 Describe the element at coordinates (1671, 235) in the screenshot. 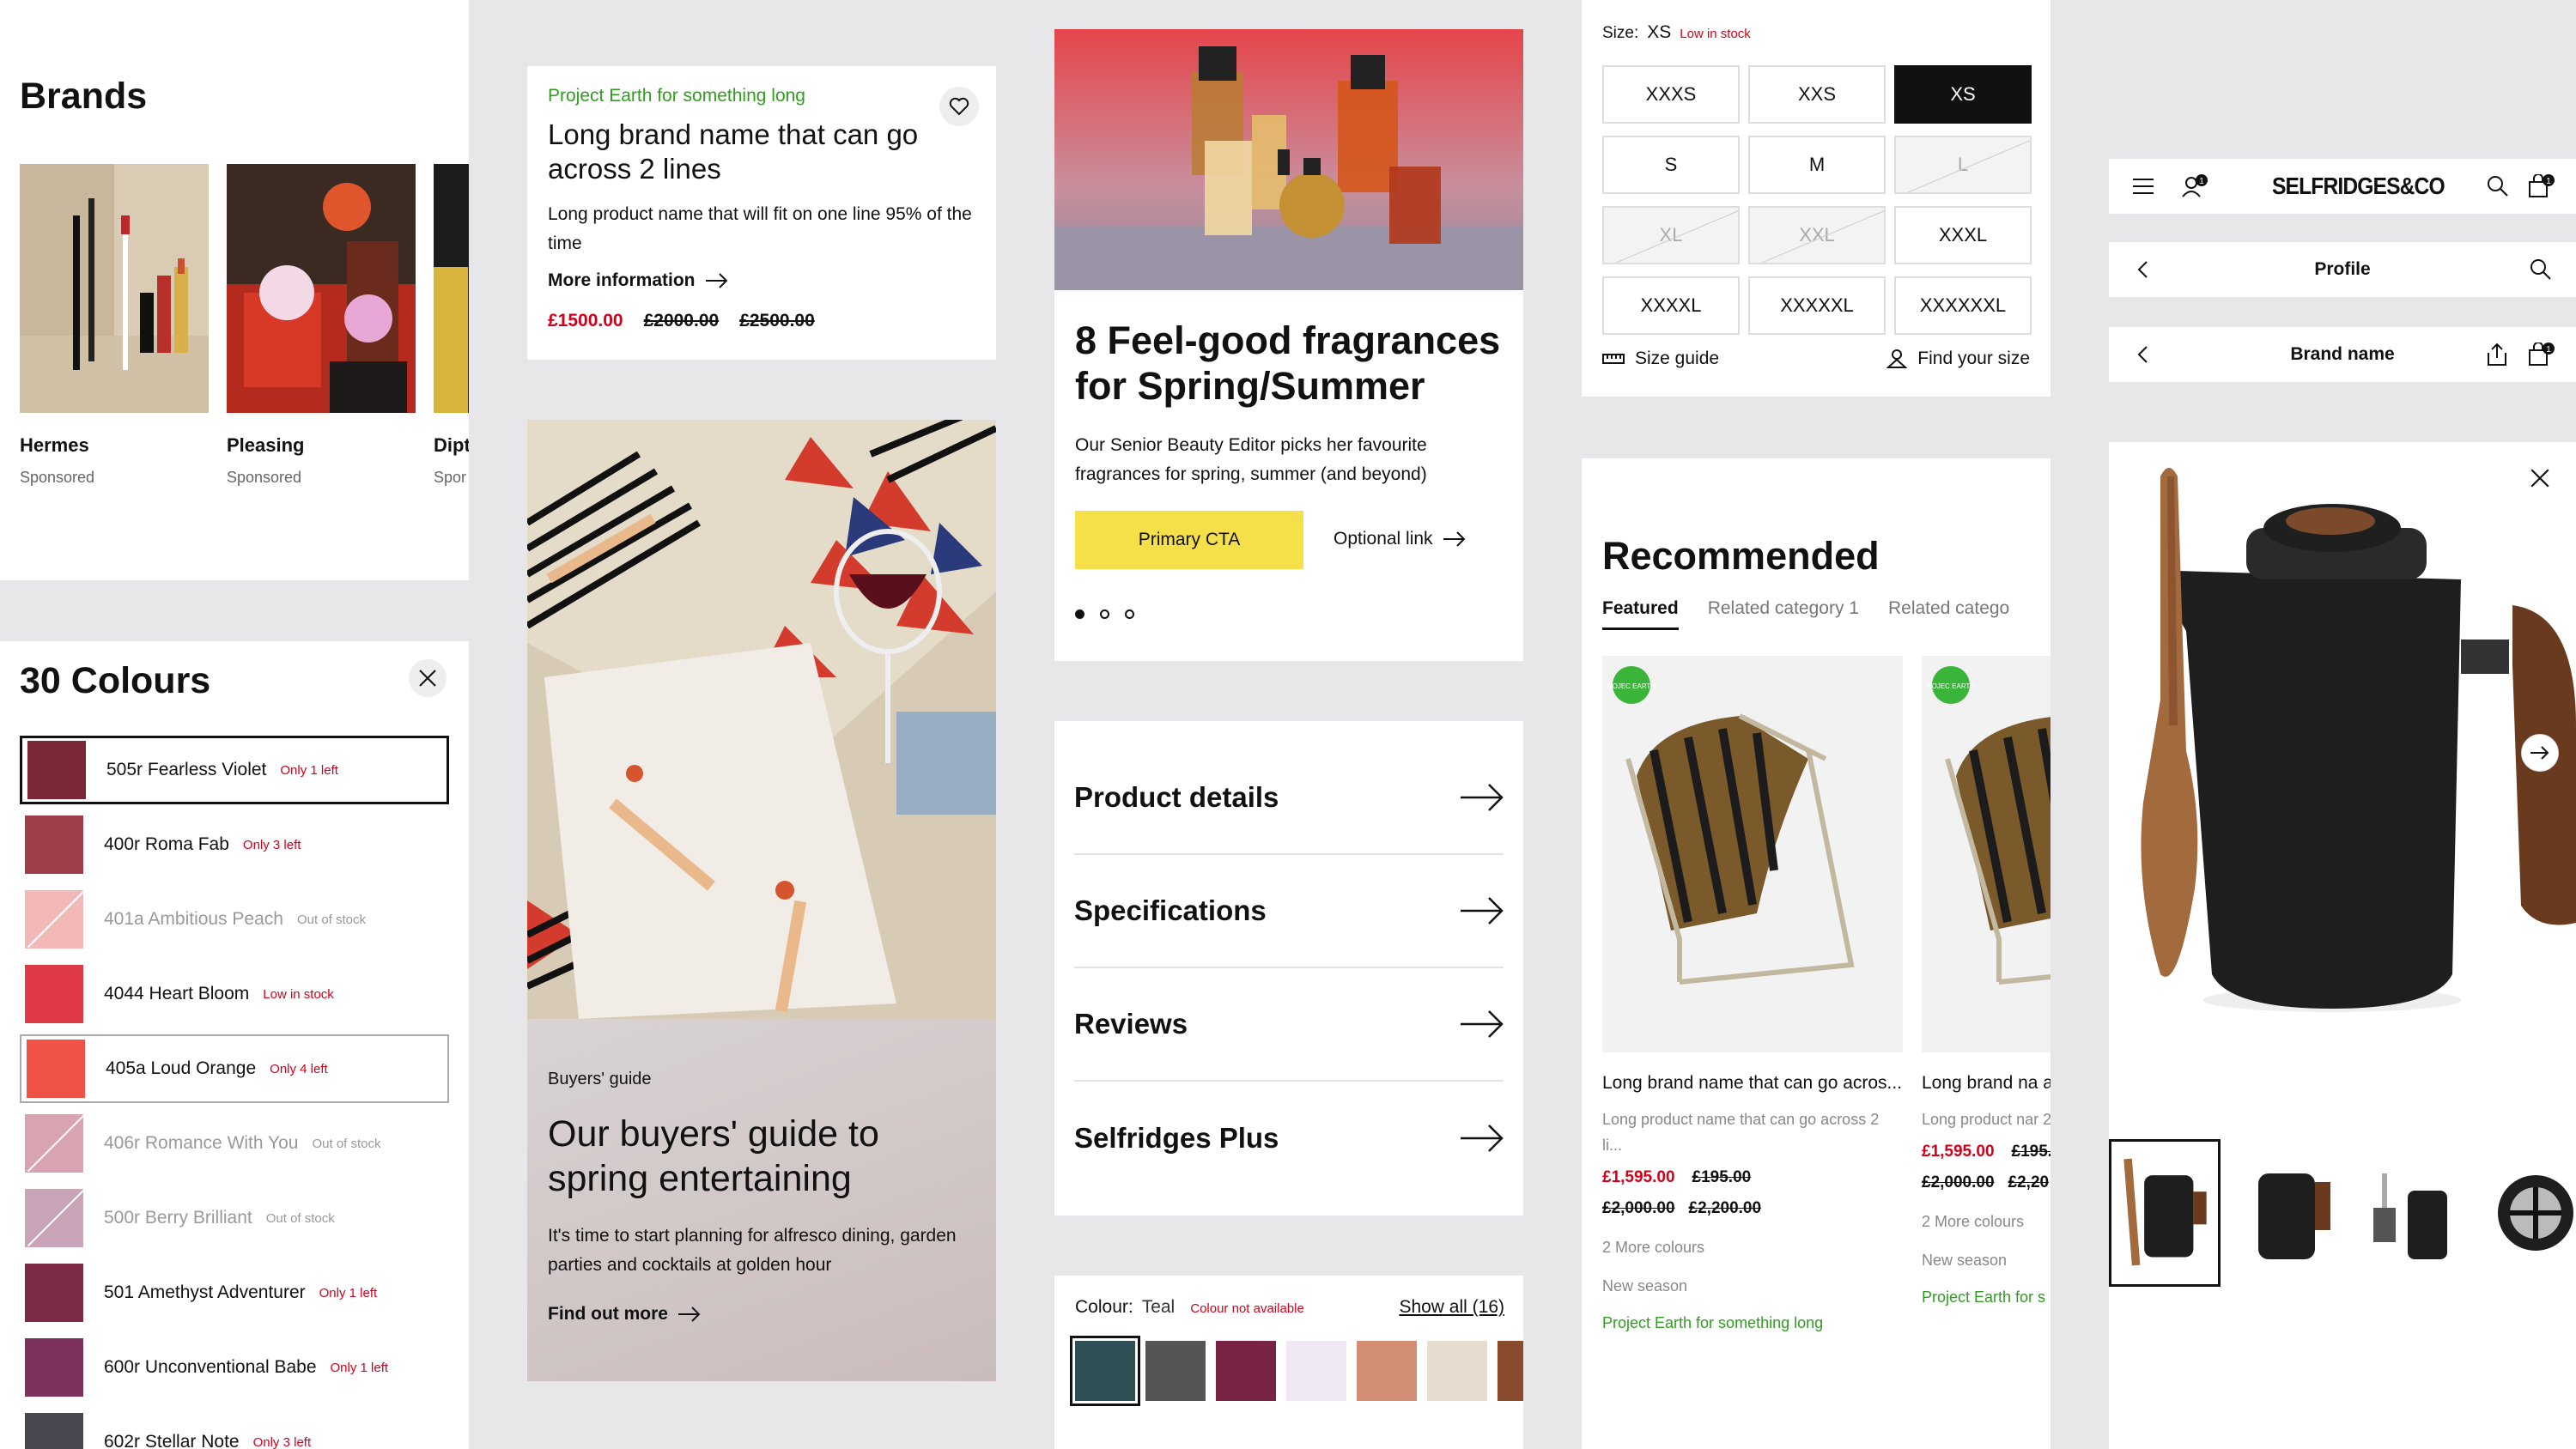

I see `size-option: XL` at that location.